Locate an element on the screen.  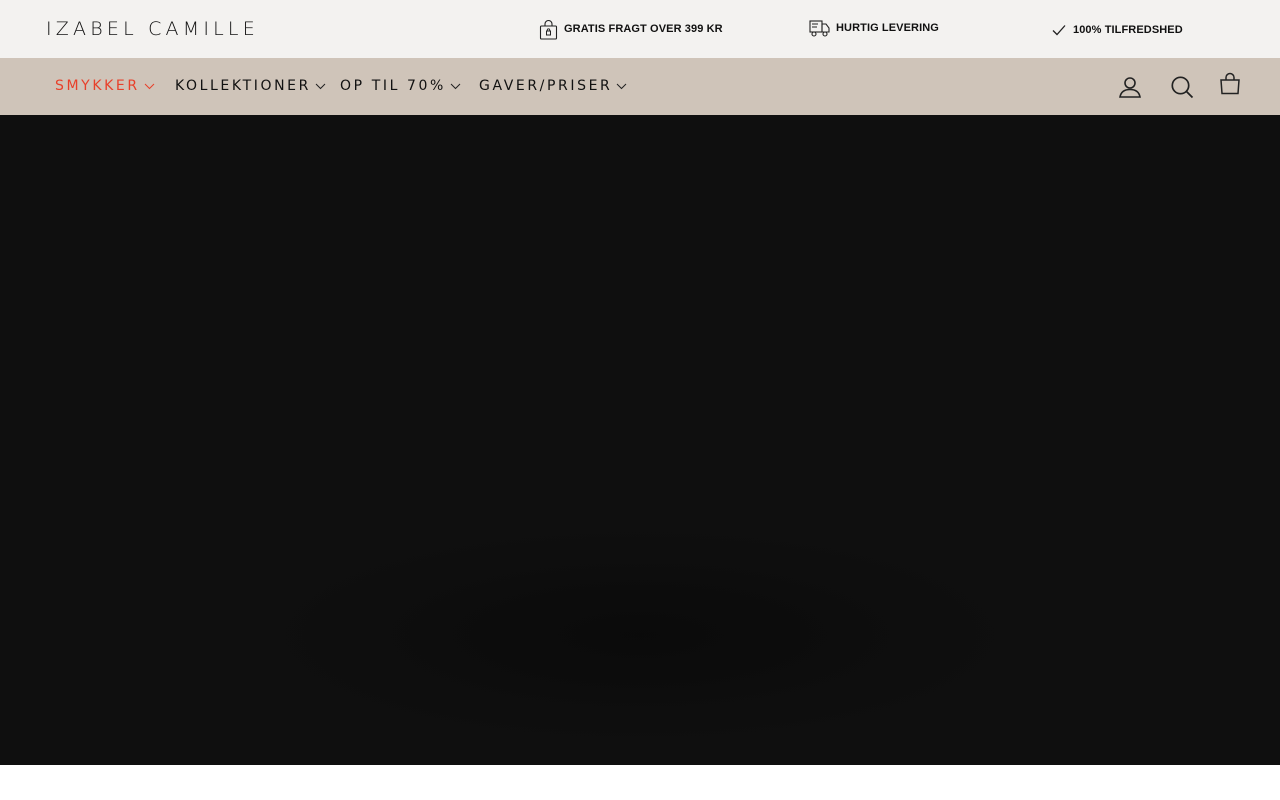
nav-item-label: OP TIL 70% is located at coordinates (393, 86).